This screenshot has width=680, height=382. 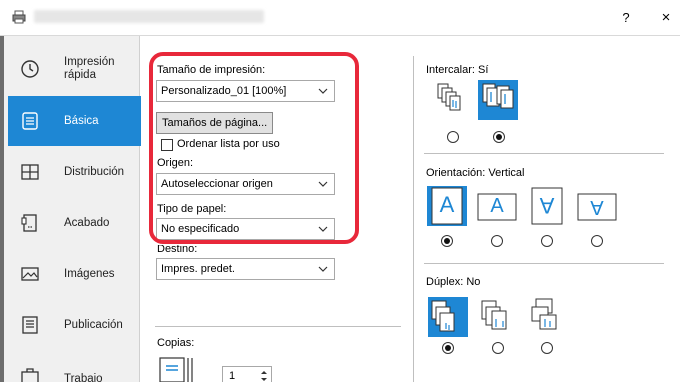 What do you see at coordinates (83, 377) in the screenshot?
I see `sidebar-item-label: Trabajo` at bounding box center [83, 377].